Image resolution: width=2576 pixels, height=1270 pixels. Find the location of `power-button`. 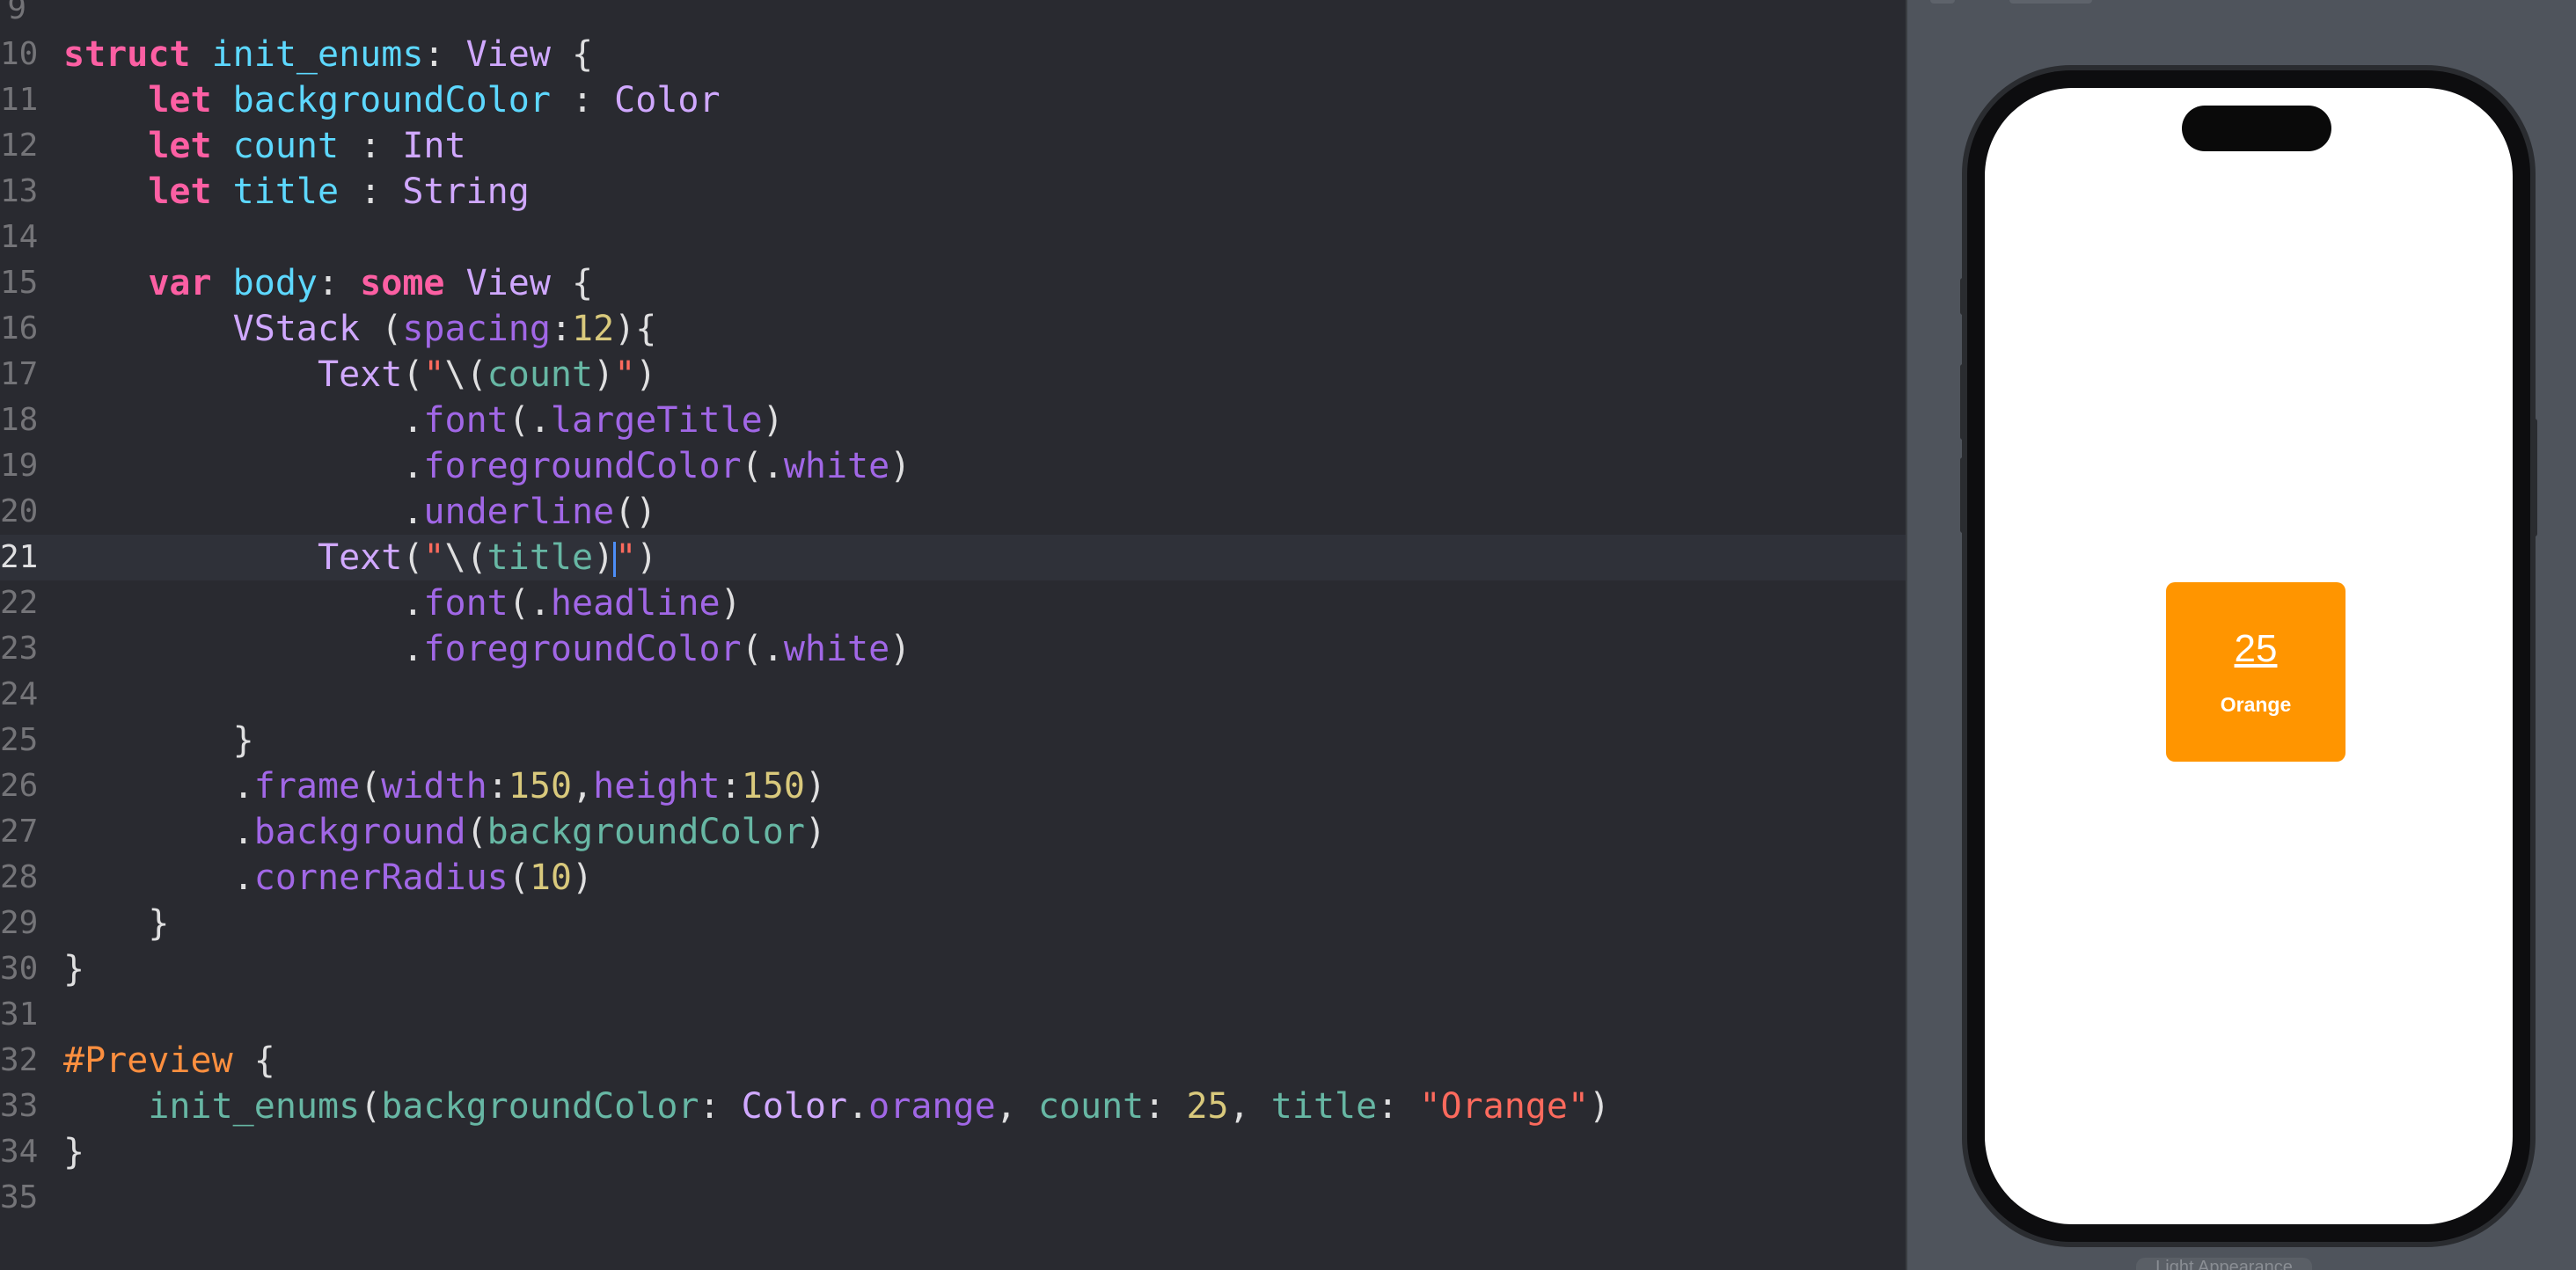

power-button is located at coordinates (2533, 478).